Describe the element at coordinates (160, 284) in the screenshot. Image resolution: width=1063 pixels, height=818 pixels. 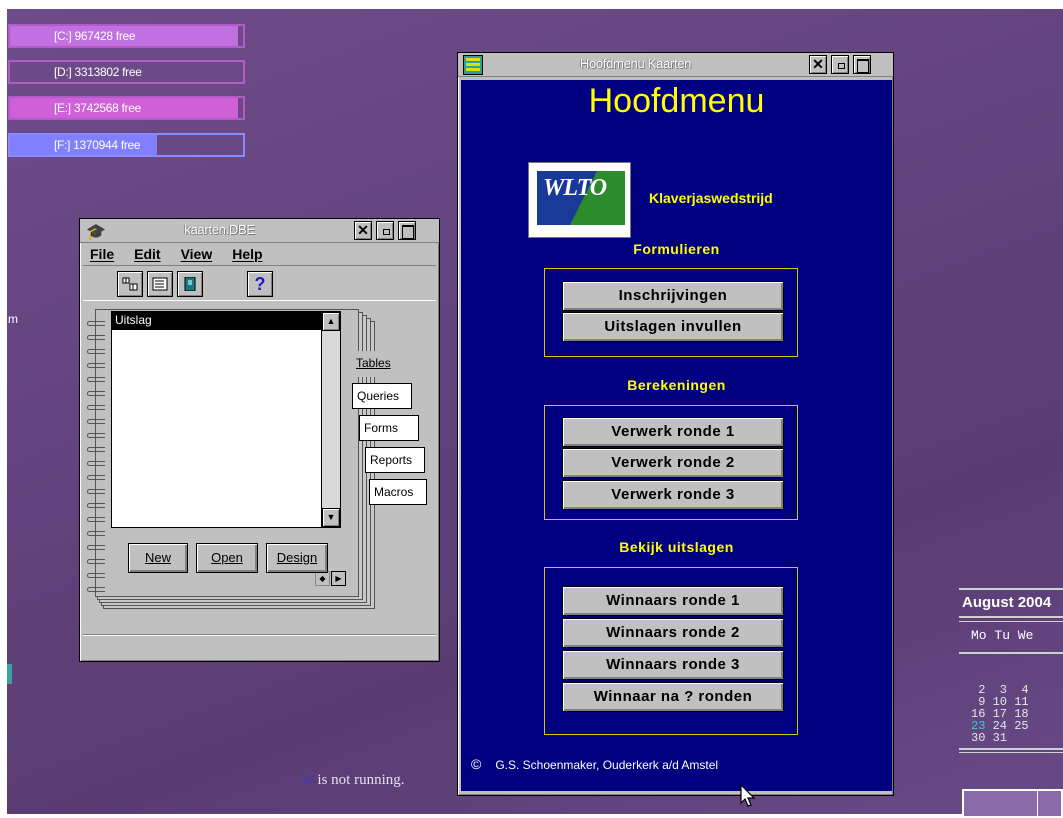
I see `form-view-icon` at that location.